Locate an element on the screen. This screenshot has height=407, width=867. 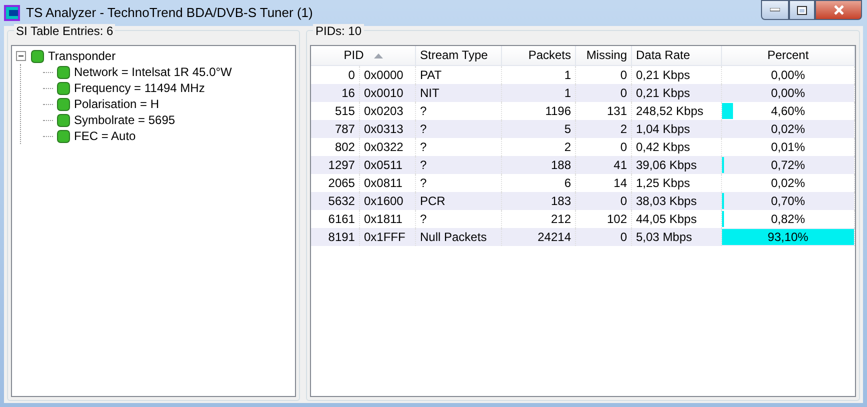
maximize-button is located at coordinates (802, 10).